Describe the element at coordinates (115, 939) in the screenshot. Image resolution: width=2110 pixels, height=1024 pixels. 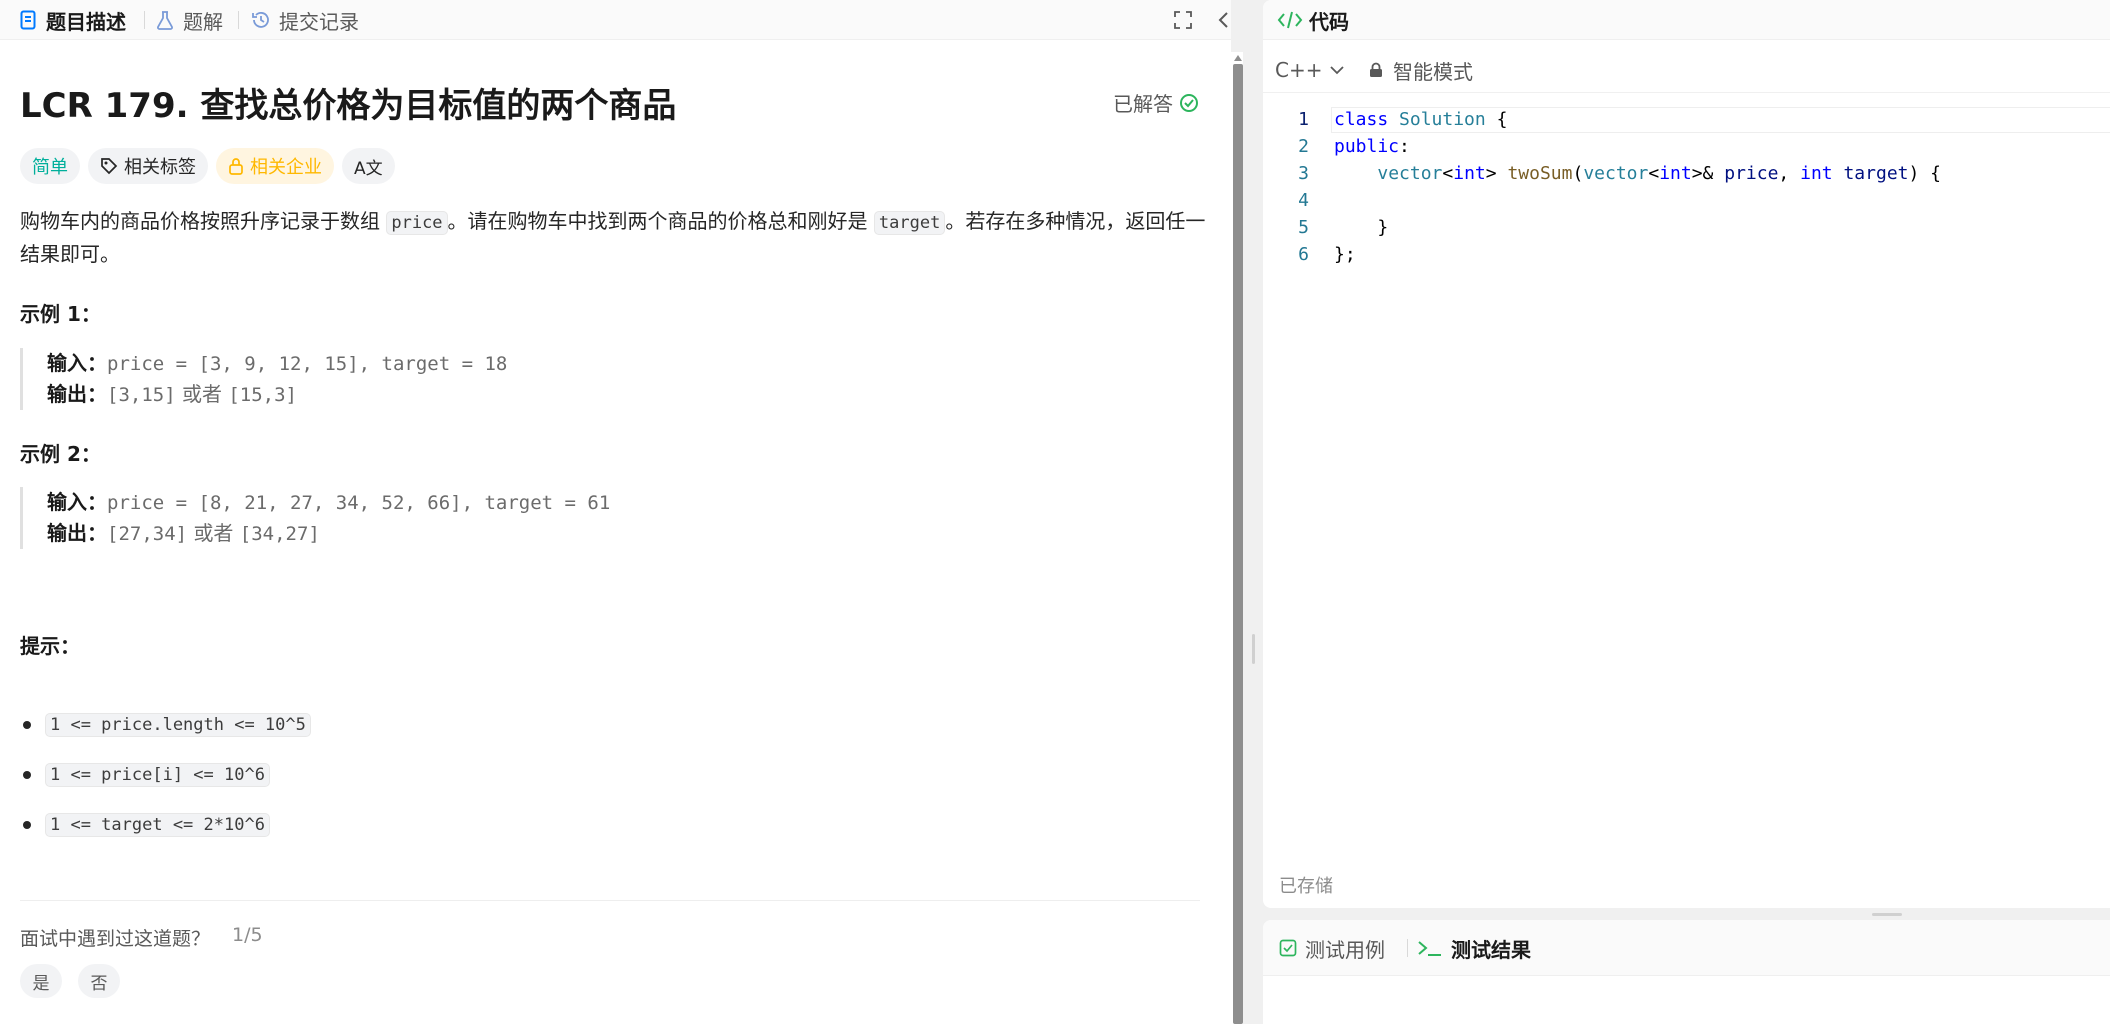
I see `interview-label: 面试中遇到过这道题？` at that location.